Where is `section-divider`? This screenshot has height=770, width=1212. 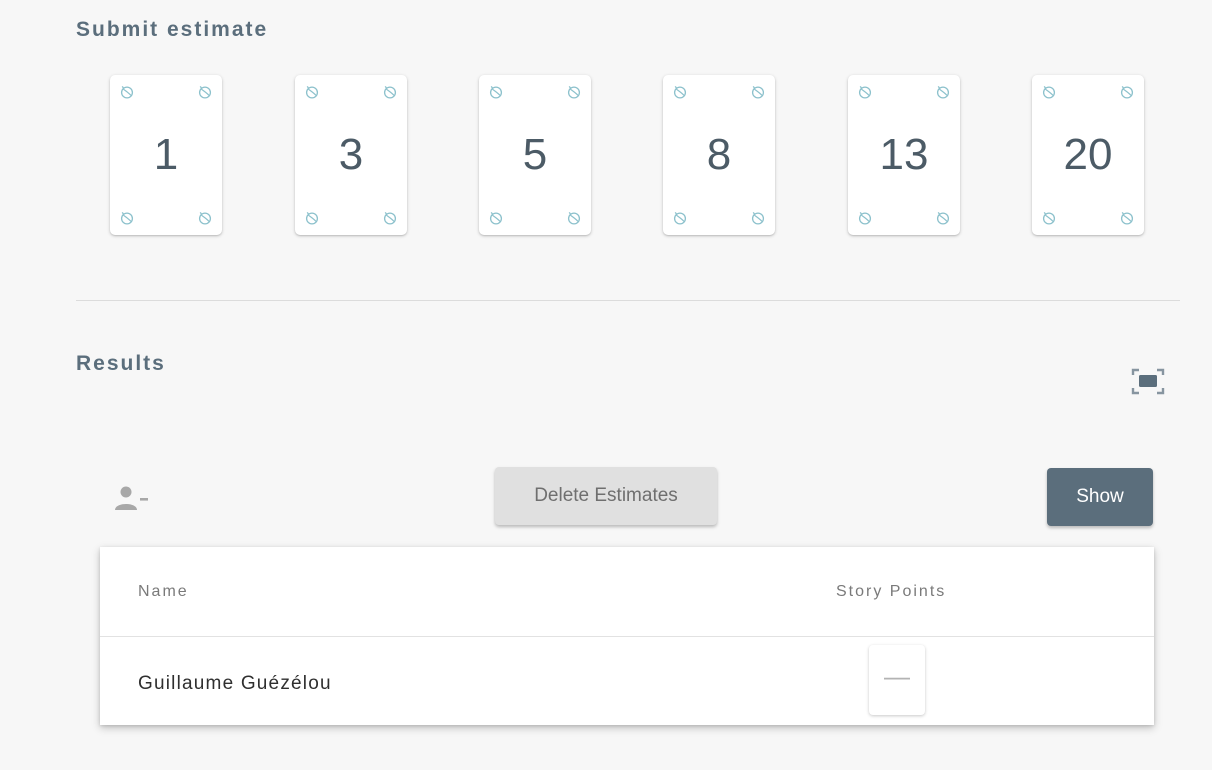
section-divider is located at coordinates (628, 300).